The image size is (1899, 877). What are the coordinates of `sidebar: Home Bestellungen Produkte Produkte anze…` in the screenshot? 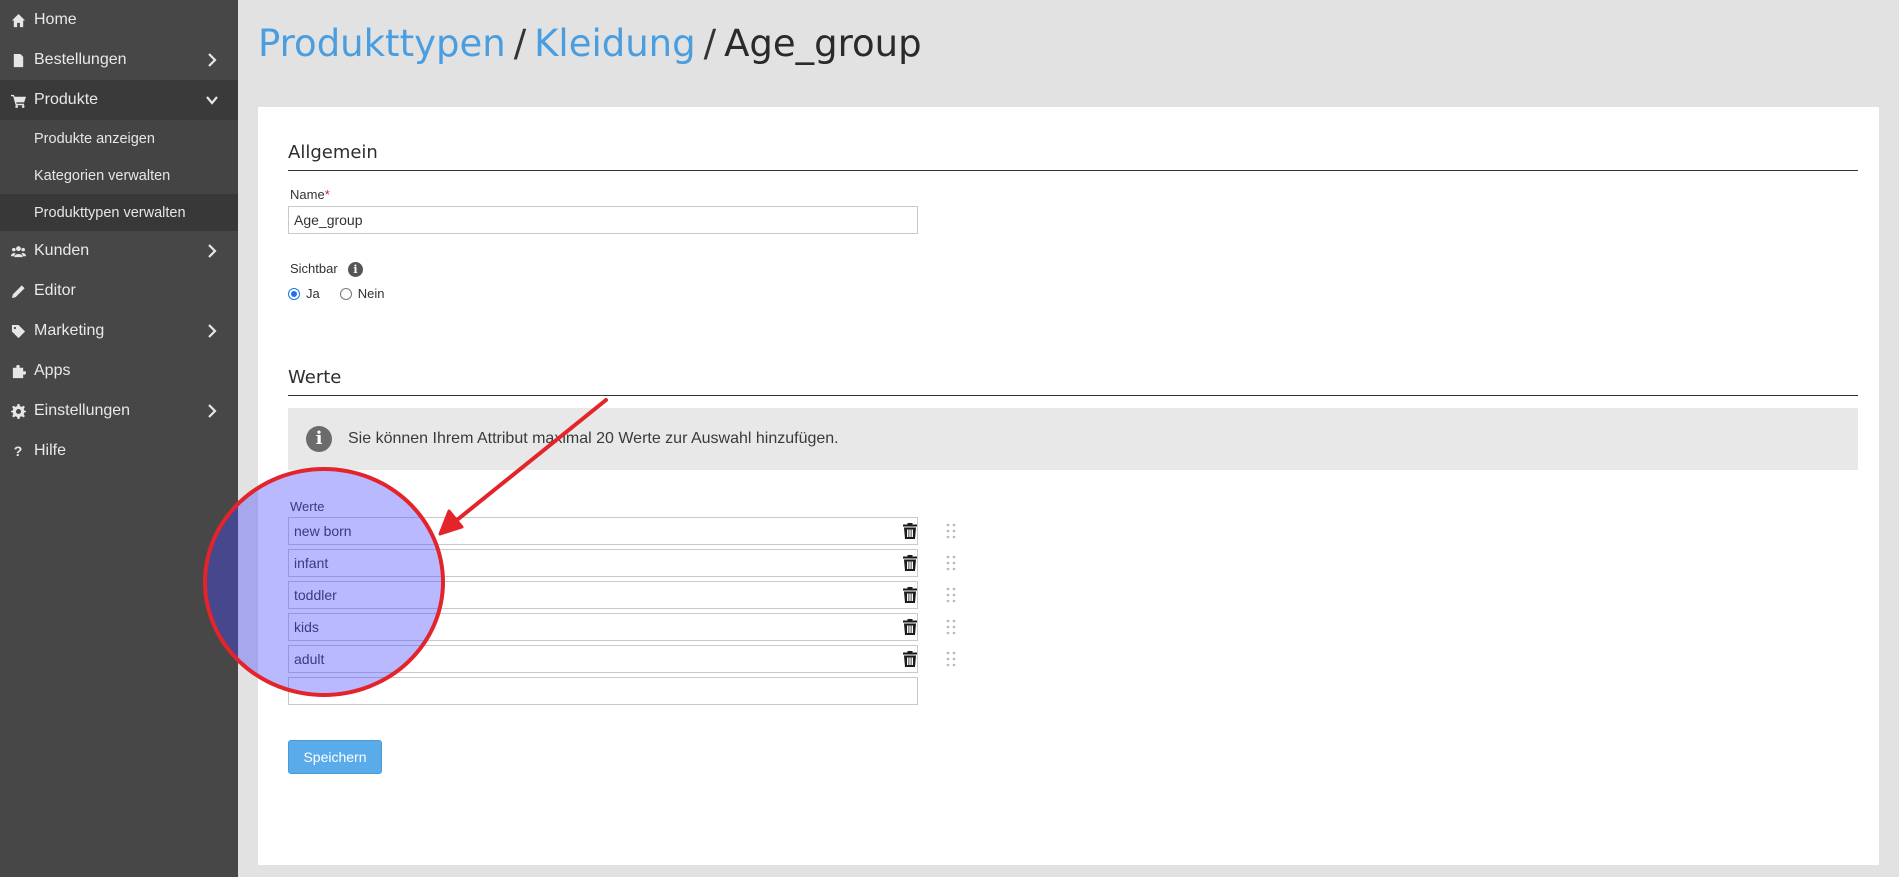 It's located at (119, 438).